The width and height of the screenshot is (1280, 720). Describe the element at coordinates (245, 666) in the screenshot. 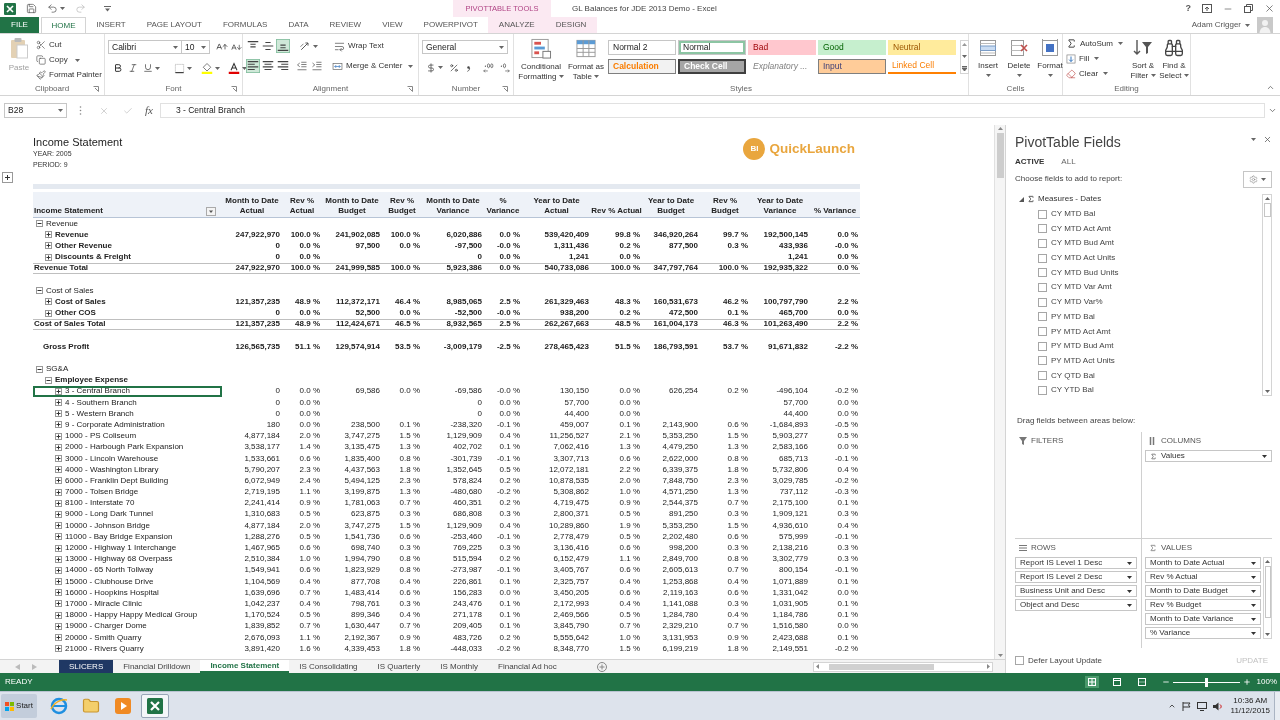

I see `sheet-tab: Income Statement` at that location.